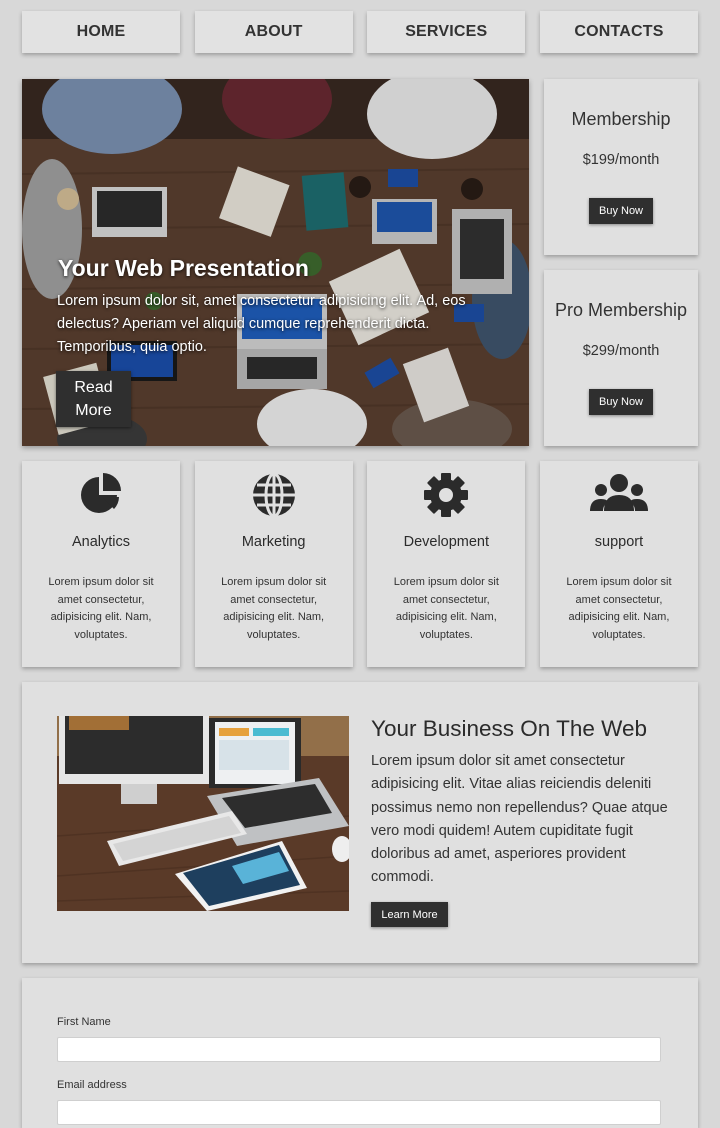 The height and width of the screenshot is (1128, 720). What do you see at coordinates (409, 914) in the screenshot?
I see `learn-more-button: Learn More` at bounding box center [409, 914].